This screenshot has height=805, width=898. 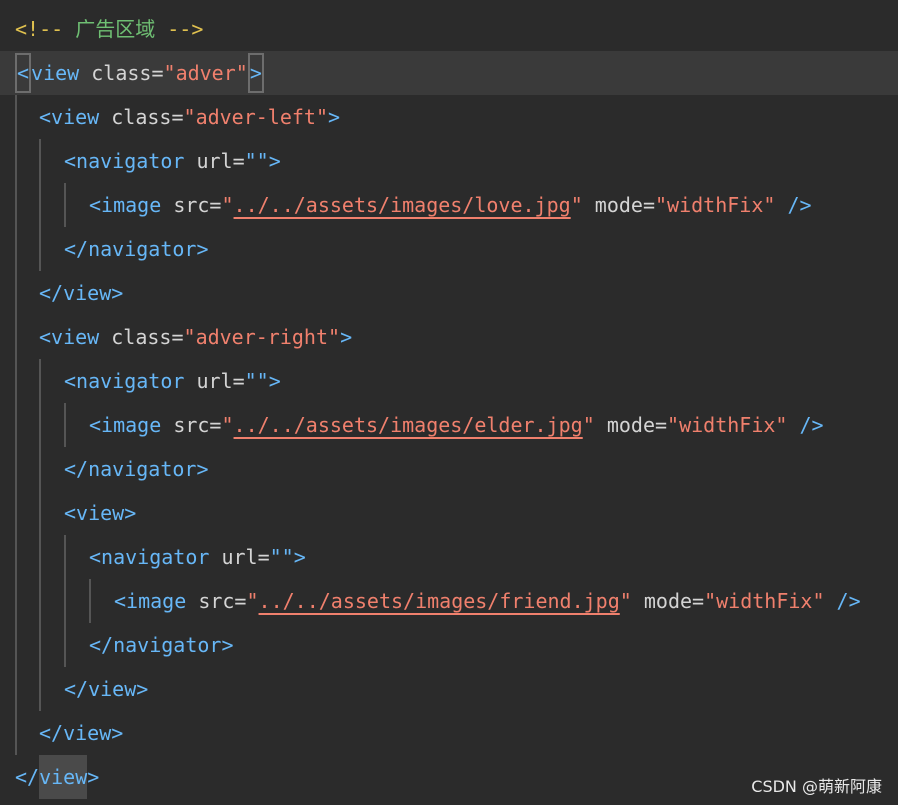 What do you see at coordinates (39, 29) in the screenshot?
I see `comment-open: <!--` at bounding box center [39, 29].